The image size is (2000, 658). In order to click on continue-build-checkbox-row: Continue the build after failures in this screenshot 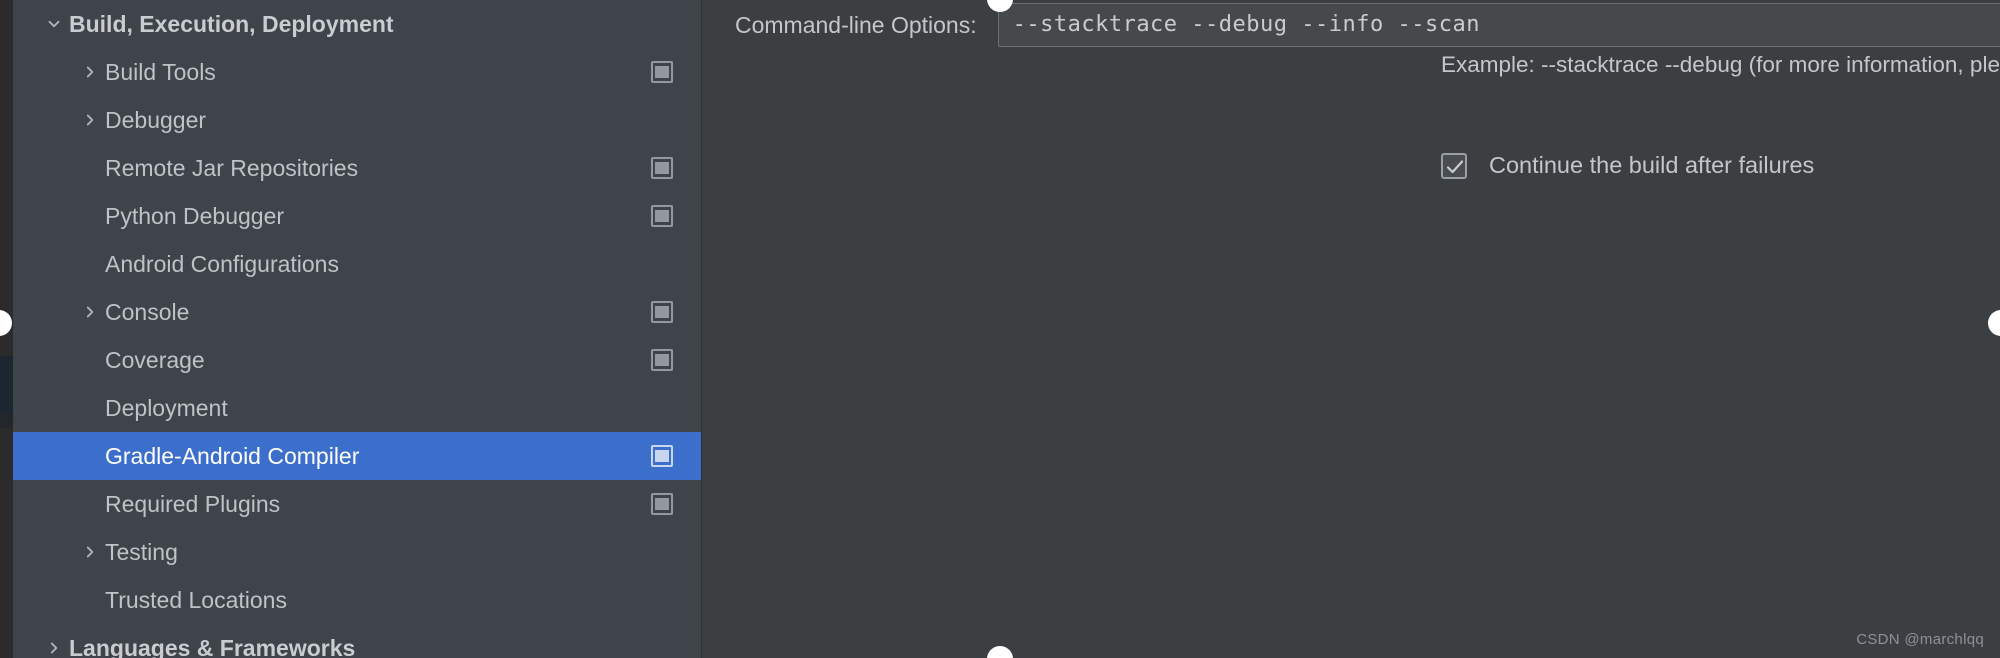, I will do `click(1627, 165)`.